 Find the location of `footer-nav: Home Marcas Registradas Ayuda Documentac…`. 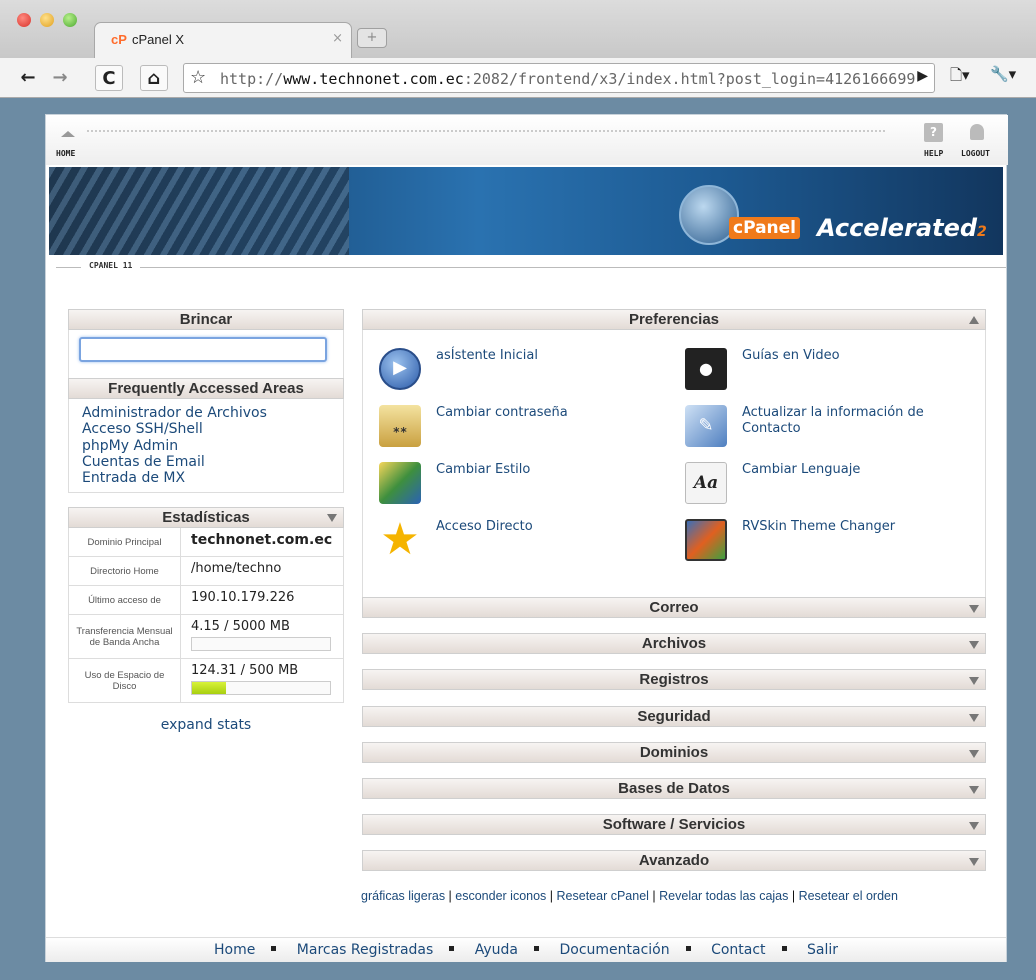

footer-nav: Home Marcas Registradas Ayuda Documentac… is located at coordinates (526, 949).